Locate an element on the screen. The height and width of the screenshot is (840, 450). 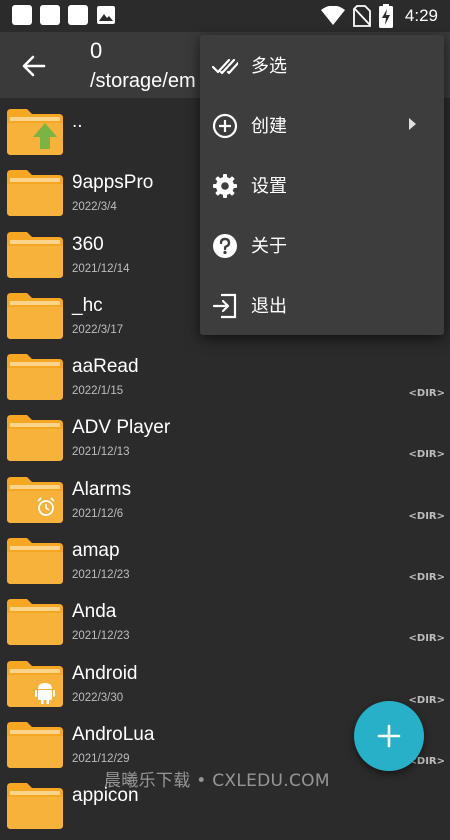
add-fab-button is located at coordinates (389, 736).